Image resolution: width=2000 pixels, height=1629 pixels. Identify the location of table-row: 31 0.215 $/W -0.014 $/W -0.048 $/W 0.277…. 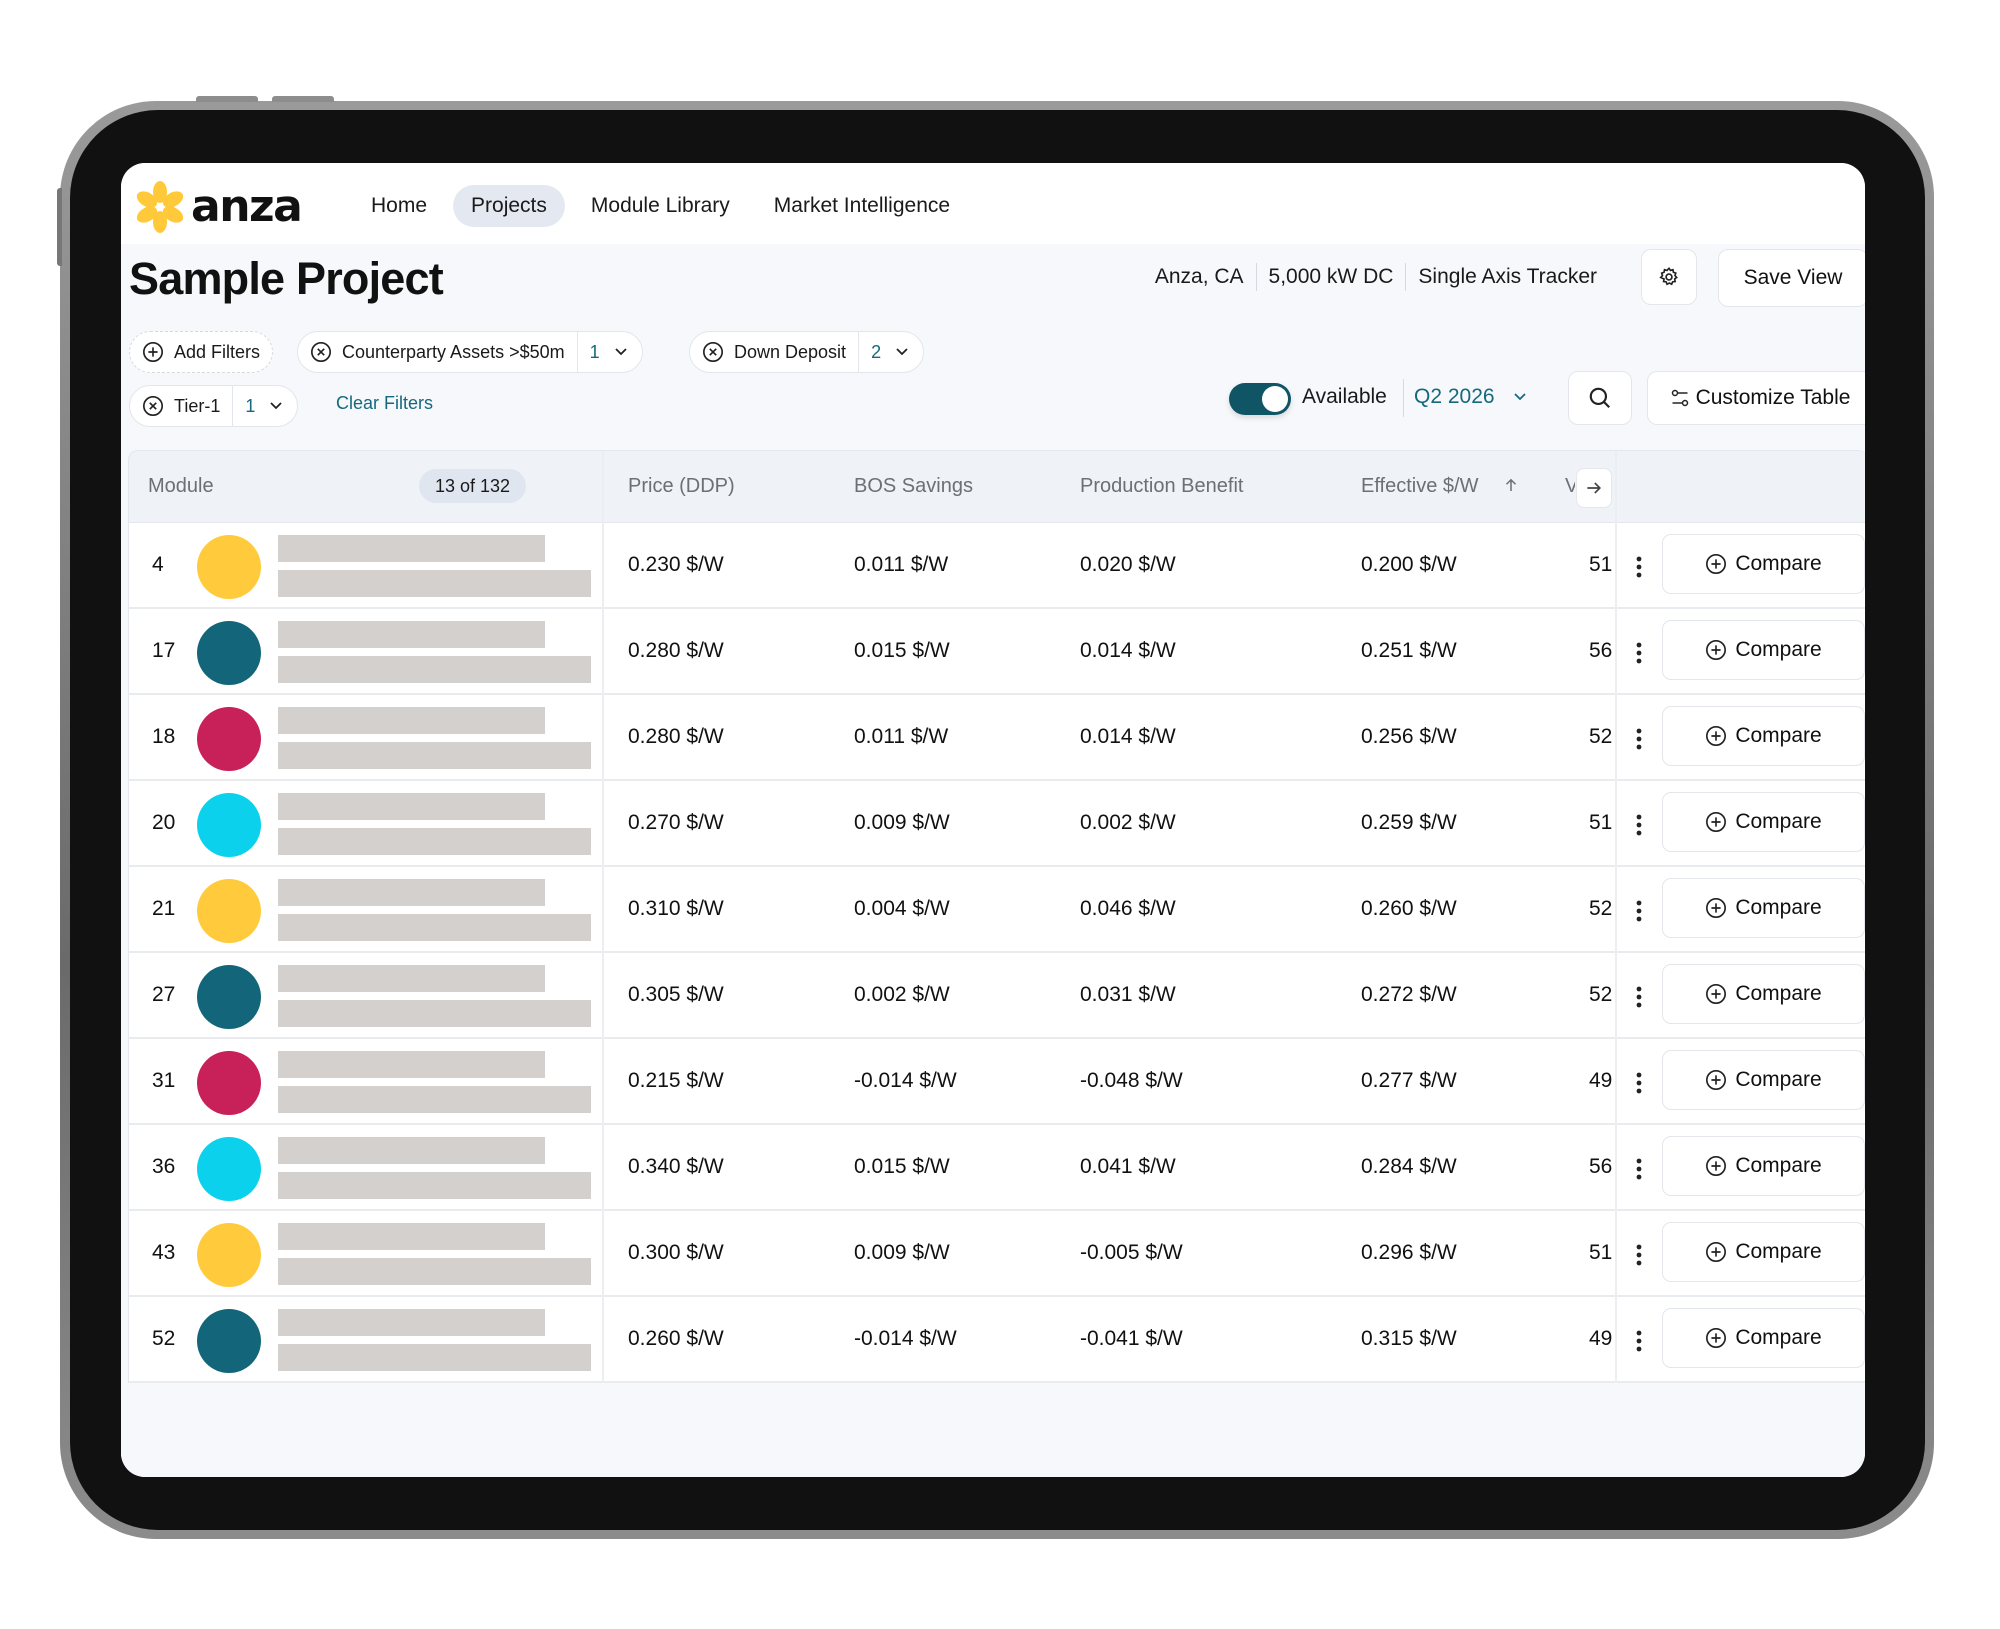
(996, 1082).